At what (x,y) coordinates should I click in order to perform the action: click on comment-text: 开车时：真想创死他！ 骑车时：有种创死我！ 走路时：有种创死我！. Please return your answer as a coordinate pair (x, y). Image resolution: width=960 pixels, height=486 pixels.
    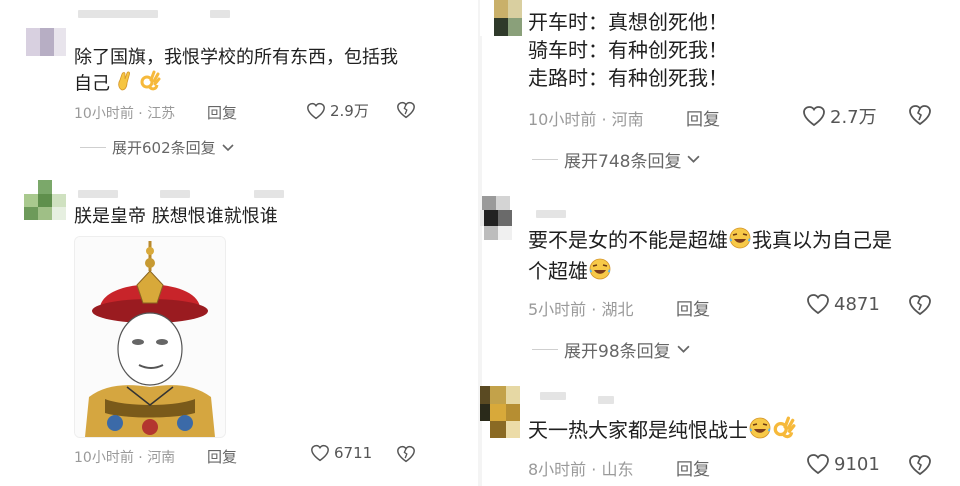
    Looking at the image, I should click on (628, 50).